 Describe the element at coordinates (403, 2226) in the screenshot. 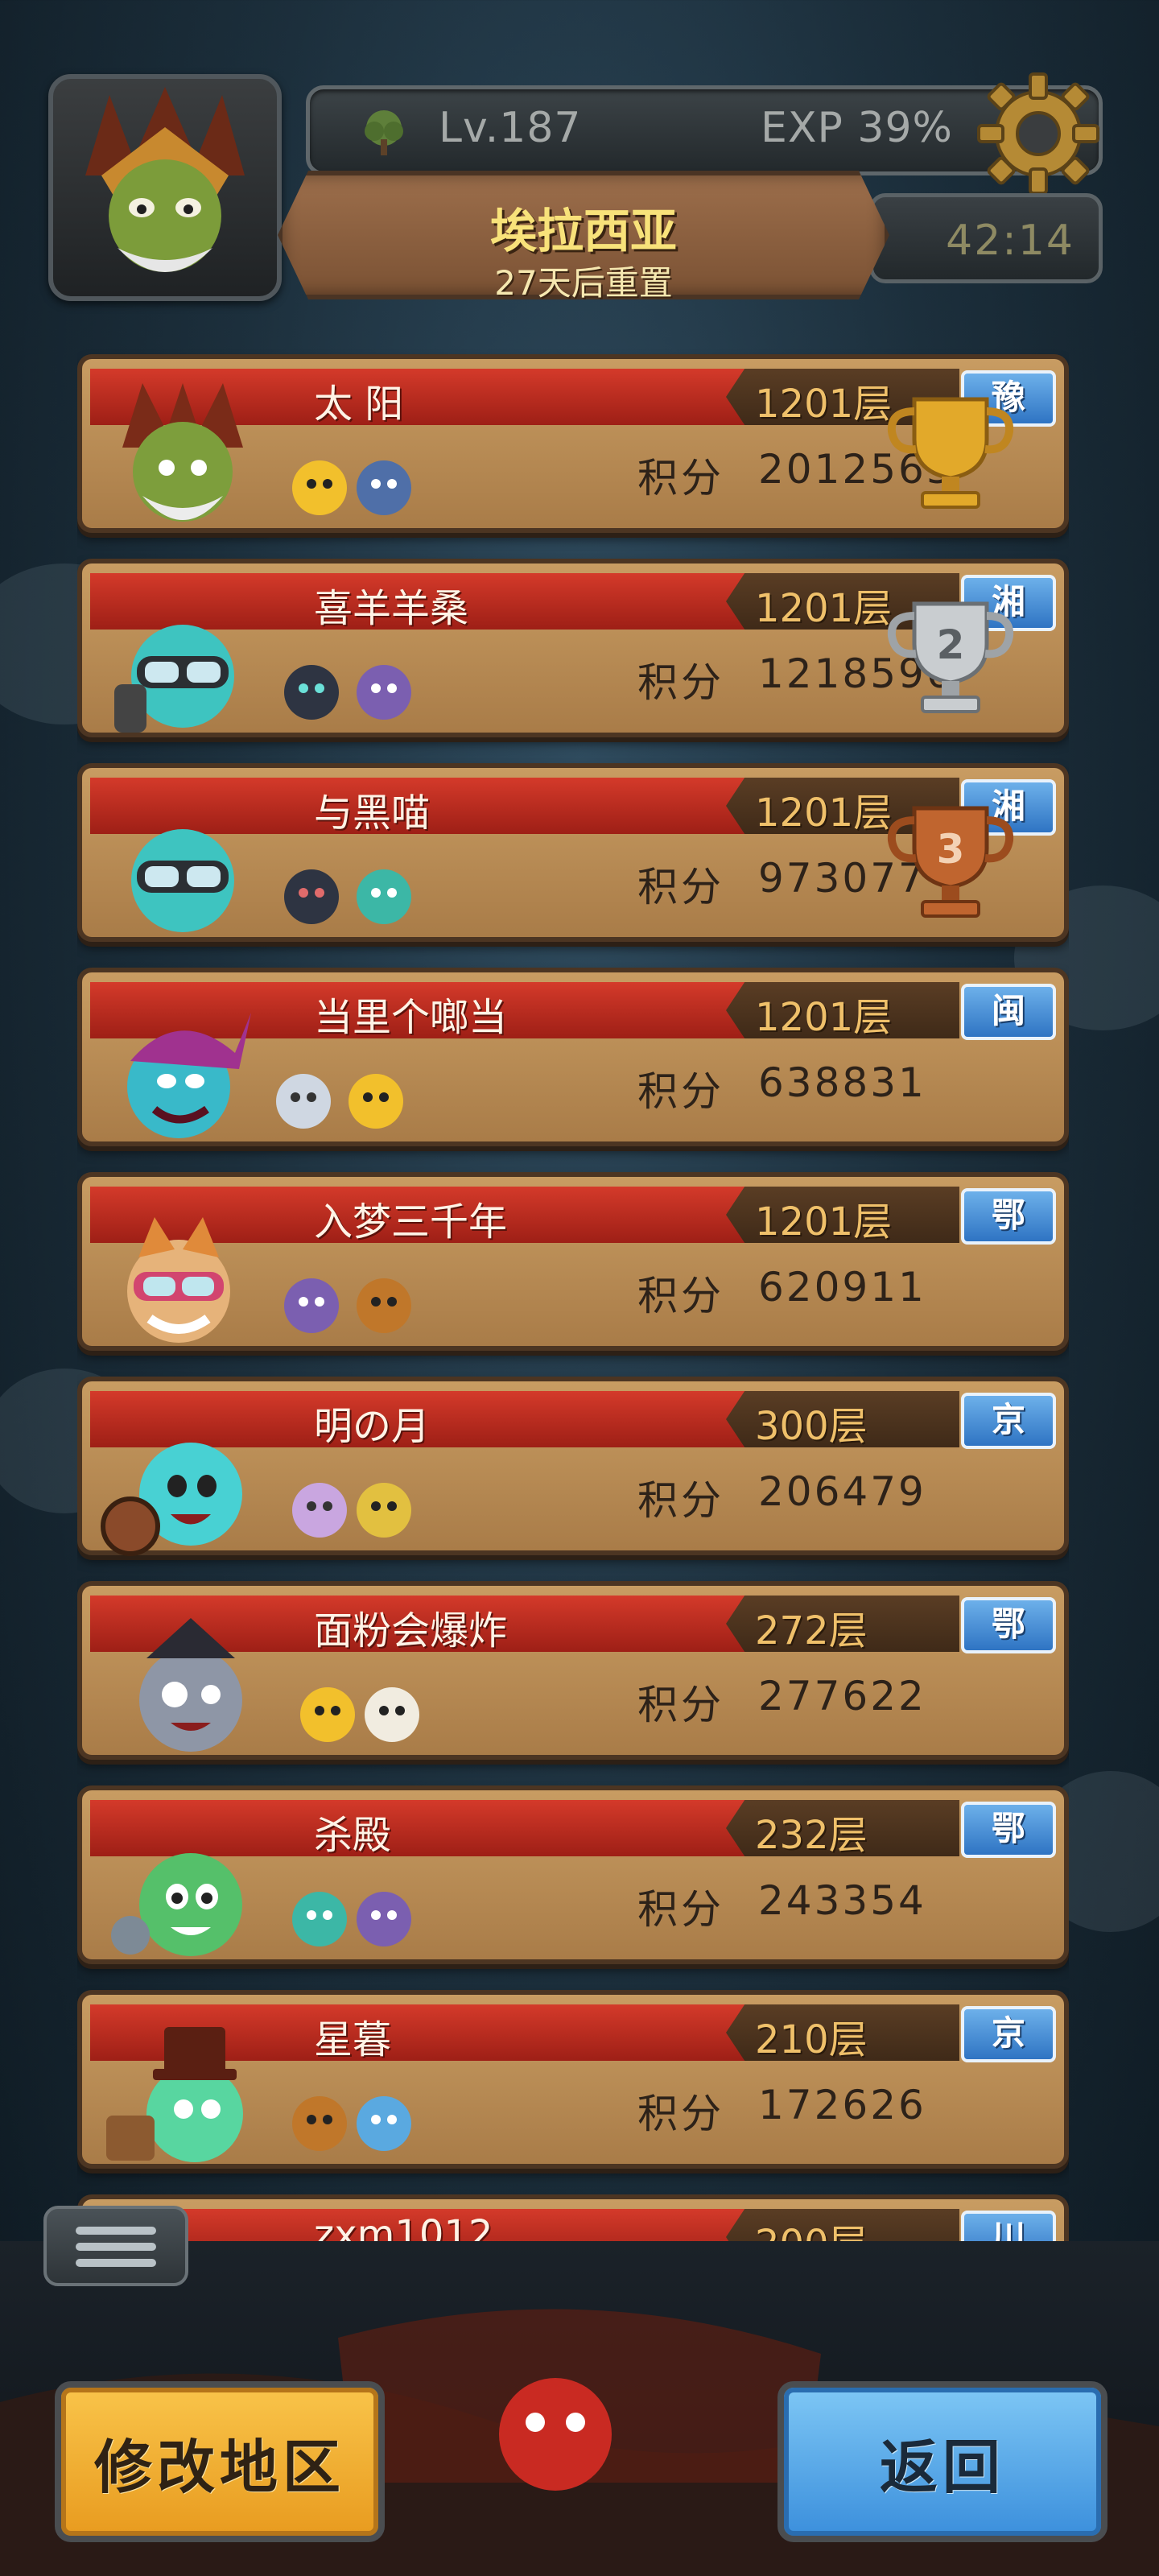

I see `player-name: zxm1012` at that location.